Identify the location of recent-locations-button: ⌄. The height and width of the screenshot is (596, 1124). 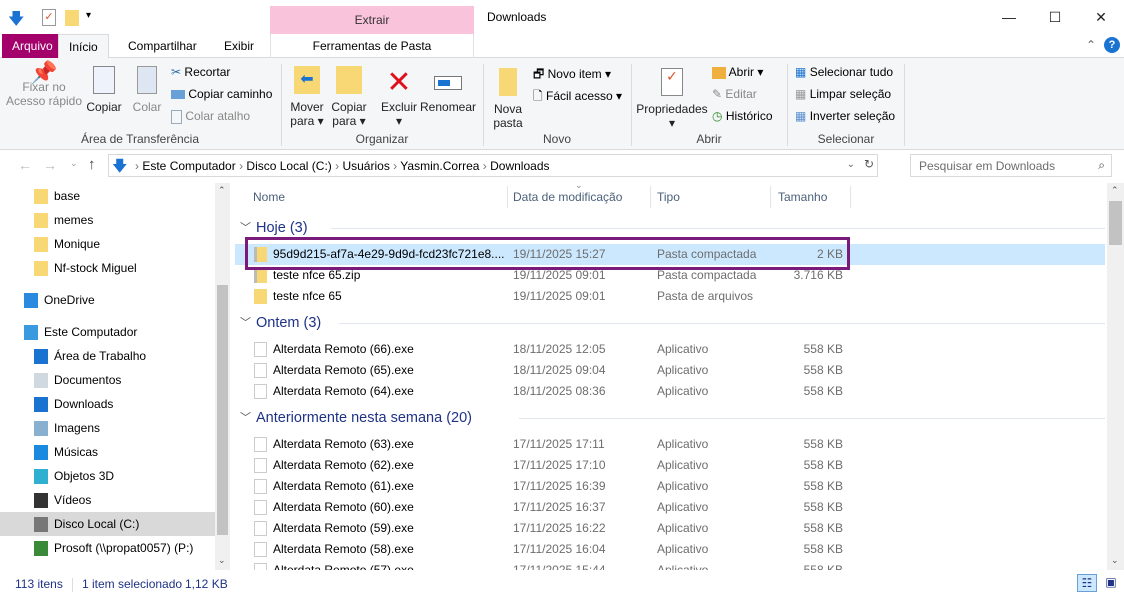
(74, 163).